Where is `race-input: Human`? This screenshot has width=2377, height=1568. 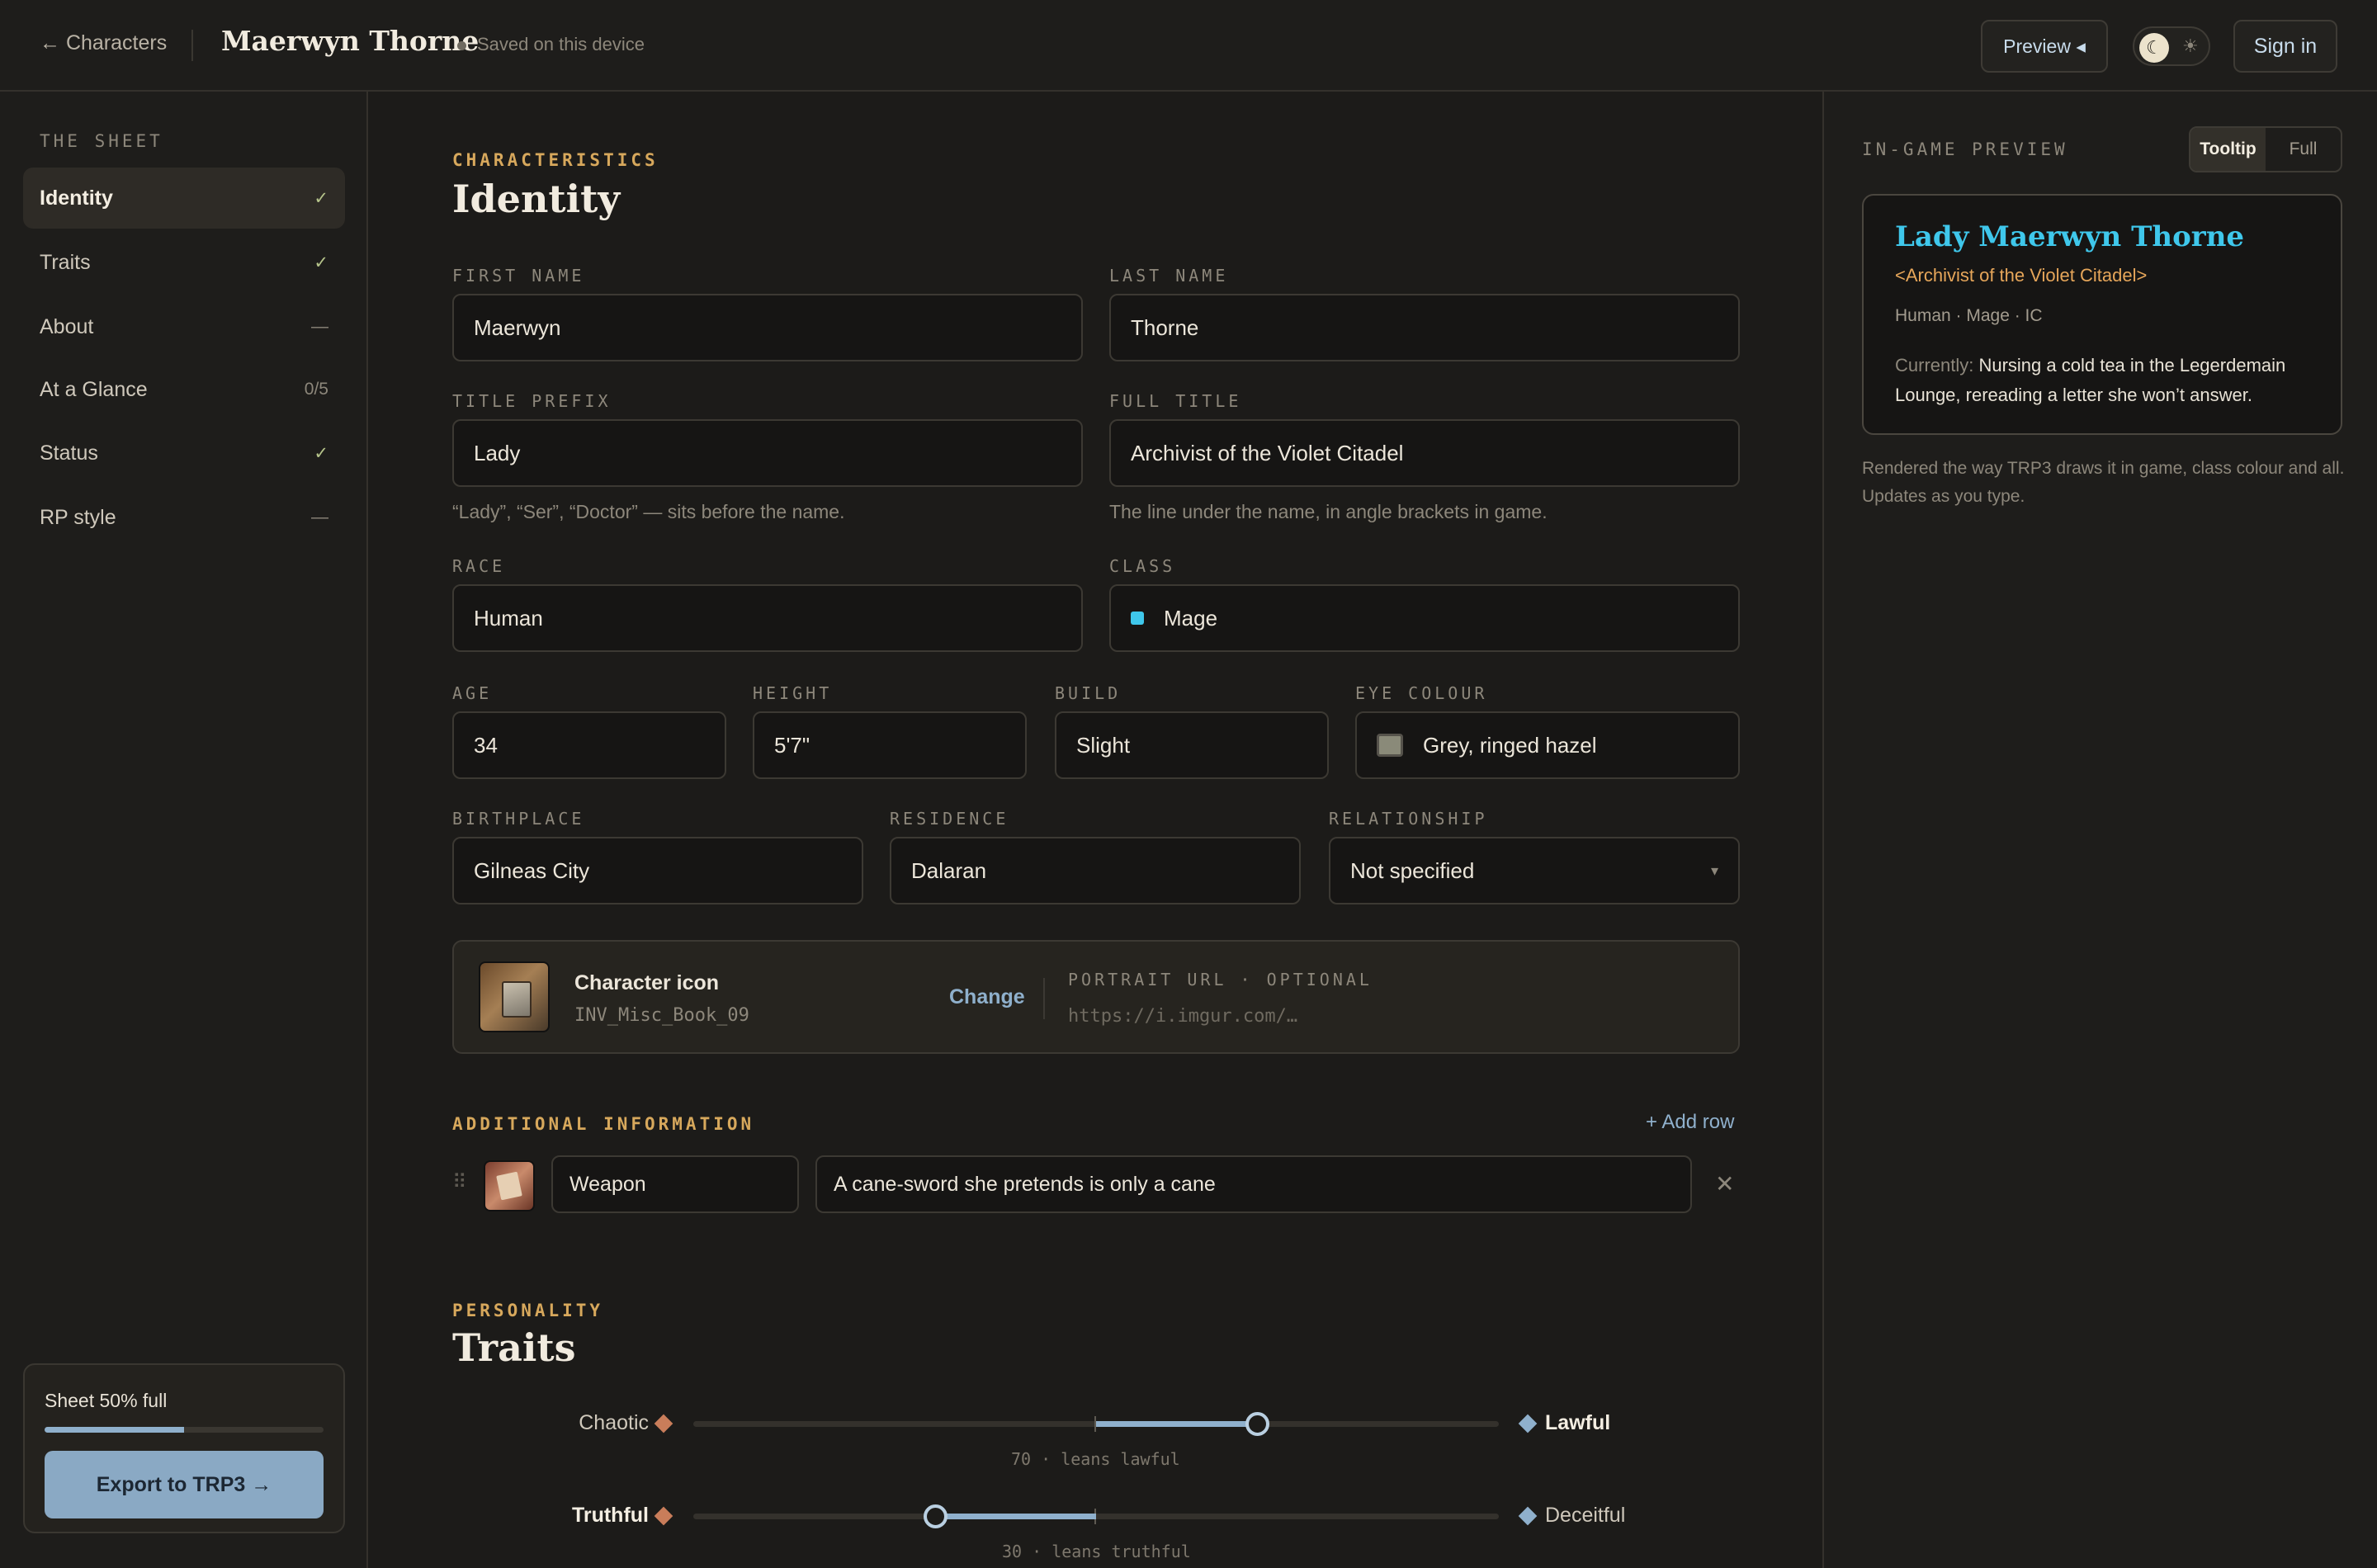 race-input: Human is located at coordinates (767, 618).